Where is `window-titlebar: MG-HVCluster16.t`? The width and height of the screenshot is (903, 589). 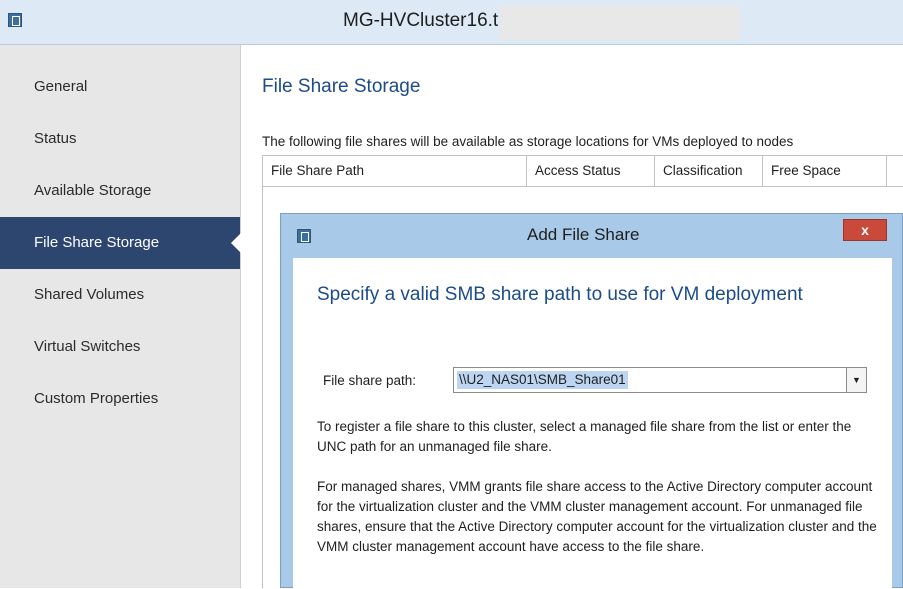 window-titlebar: MG-HVCluster16.t is located at coordinates (451, 22).